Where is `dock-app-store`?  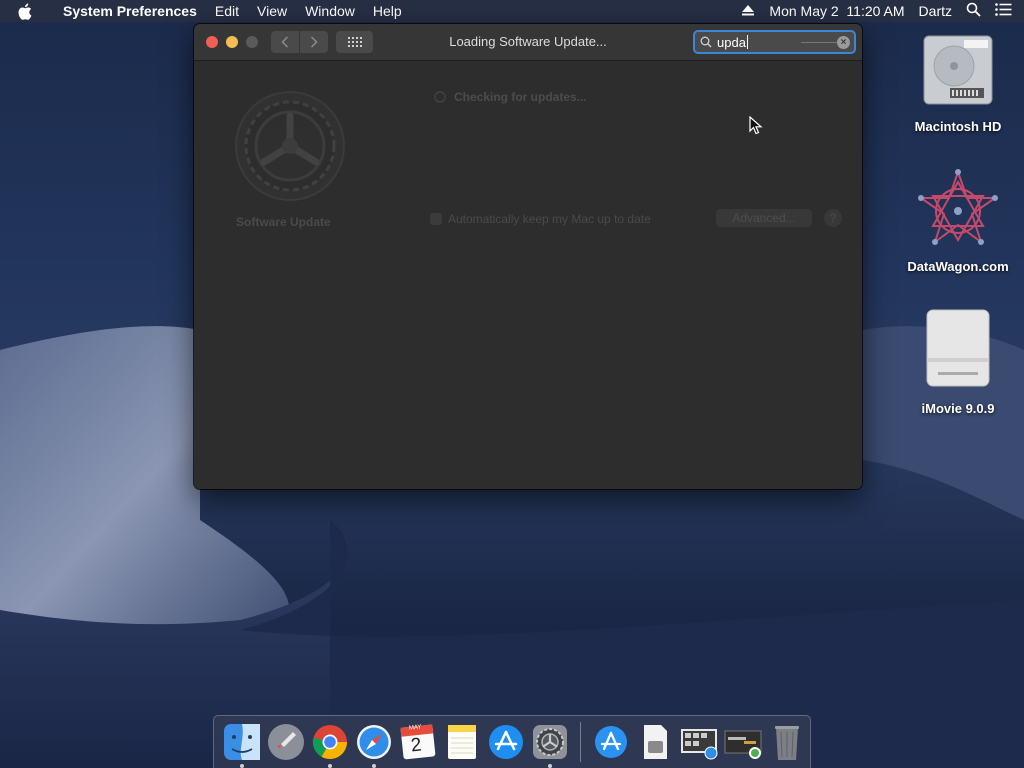 dock-app-store is located at coordinates (506, 742).